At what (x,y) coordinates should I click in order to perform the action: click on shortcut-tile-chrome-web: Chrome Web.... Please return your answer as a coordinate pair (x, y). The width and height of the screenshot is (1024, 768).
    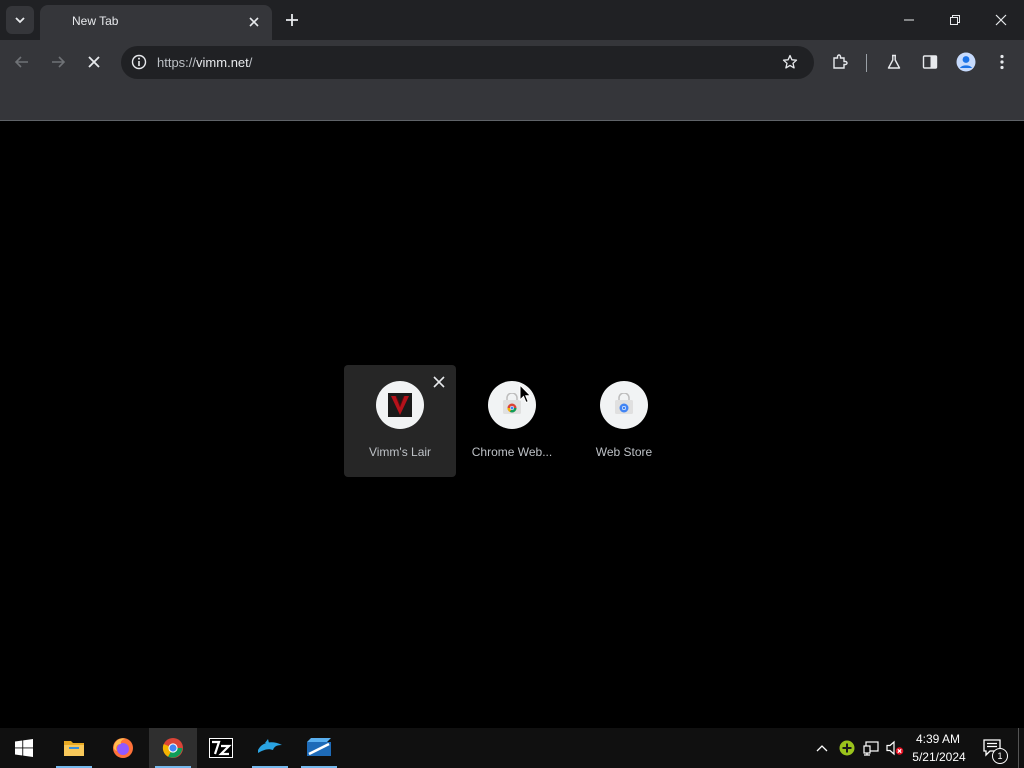
    Looking at the image, I should click on (512, 421).